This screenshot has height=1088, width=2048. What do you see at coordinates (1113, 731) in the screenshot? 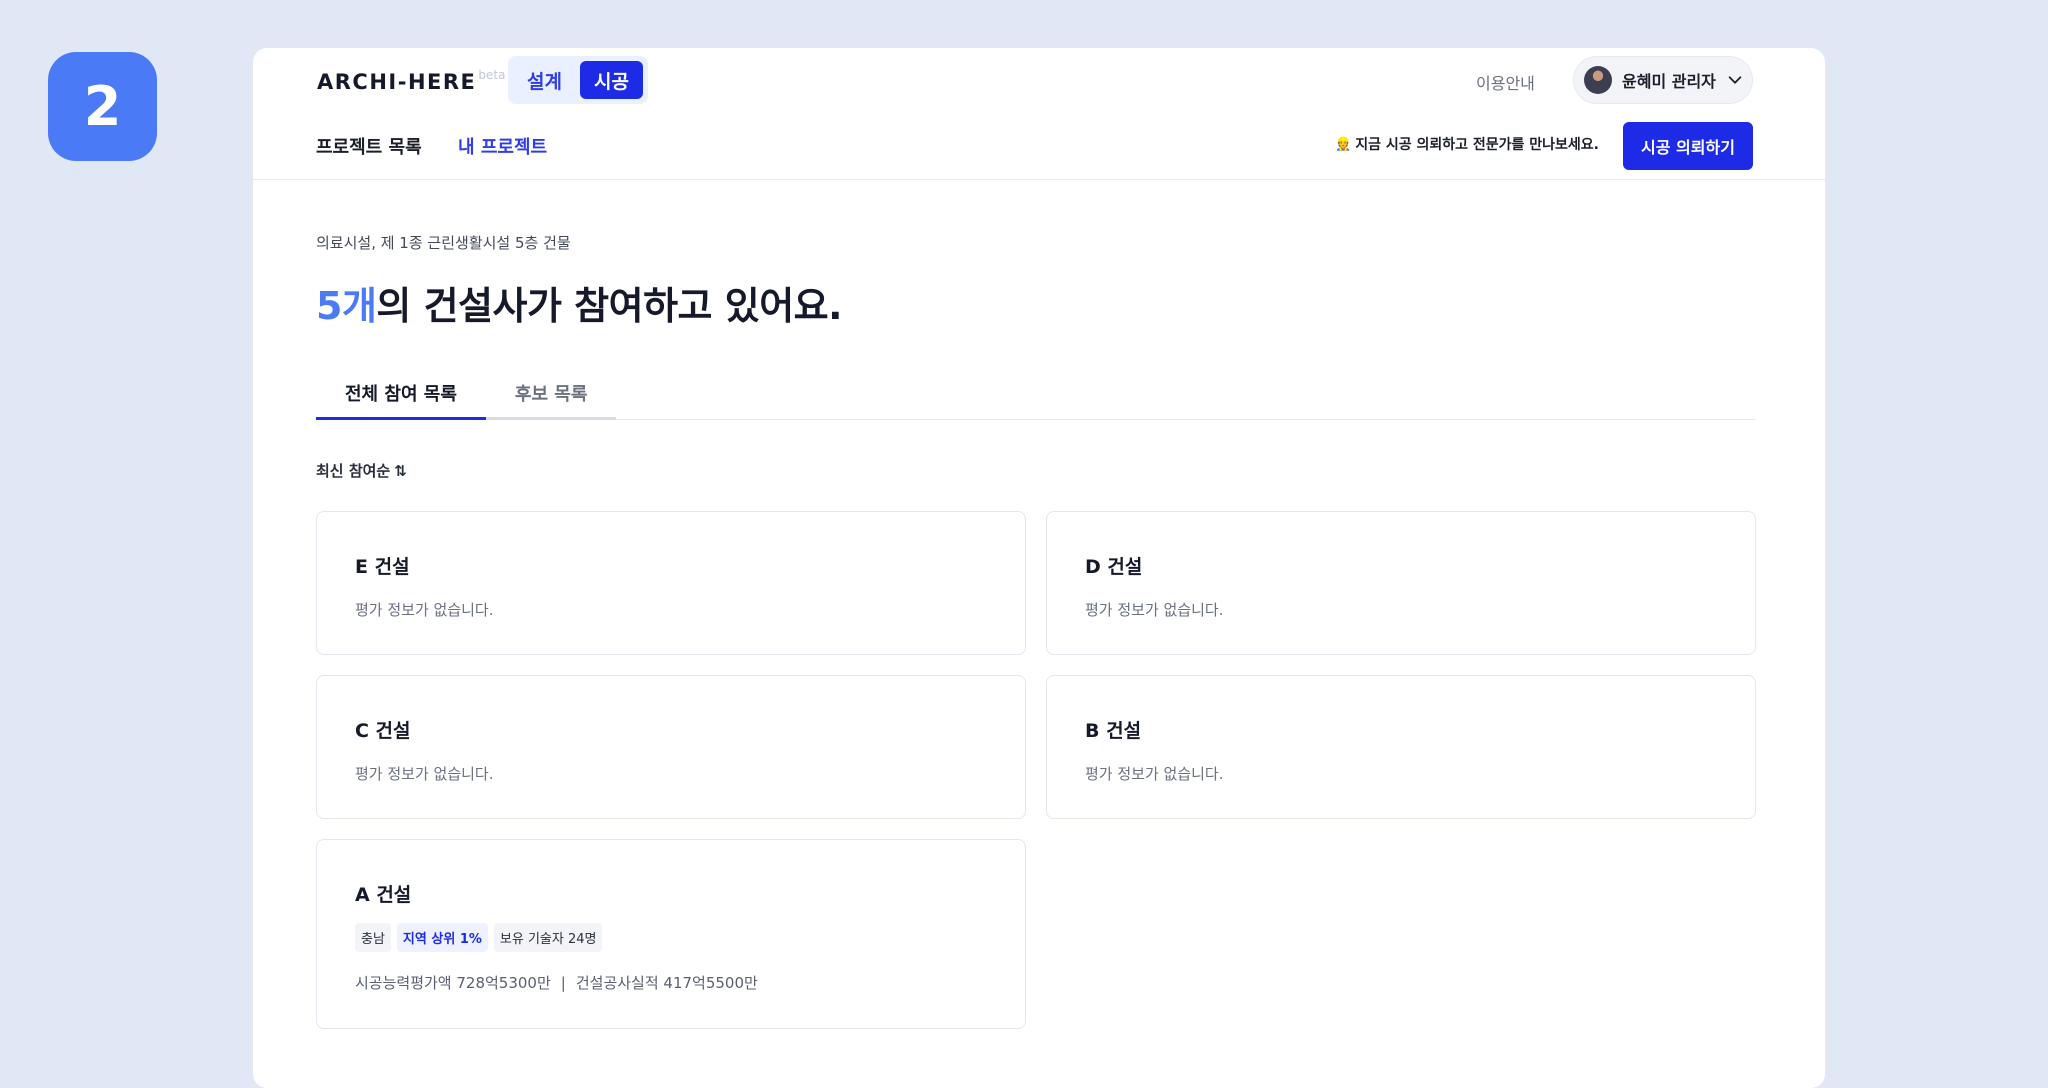
I see `company-name: B 건설` at bounding box center [1113, 731].